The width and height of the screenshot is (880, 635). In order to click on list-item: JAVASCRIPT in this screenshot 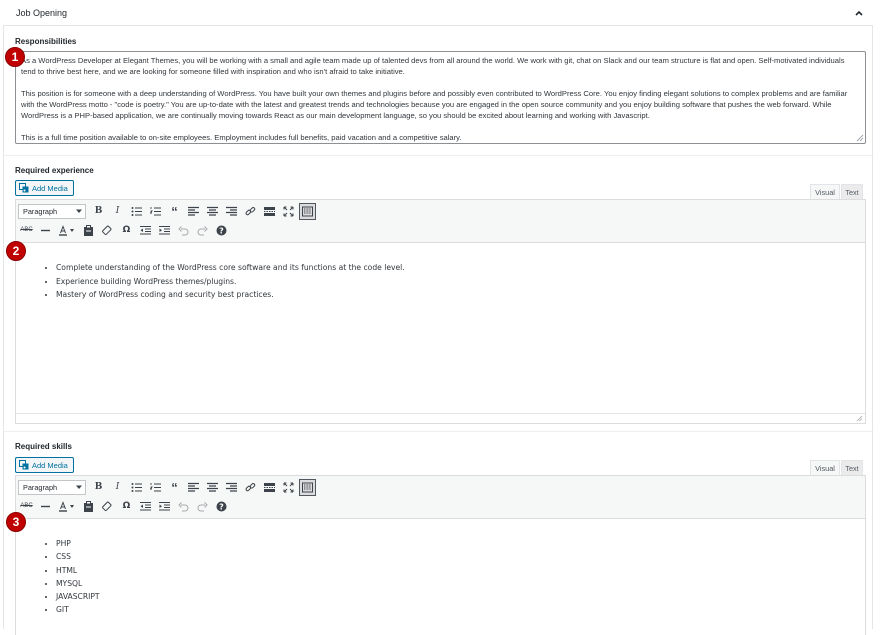, I will do `click(460, 596)`.